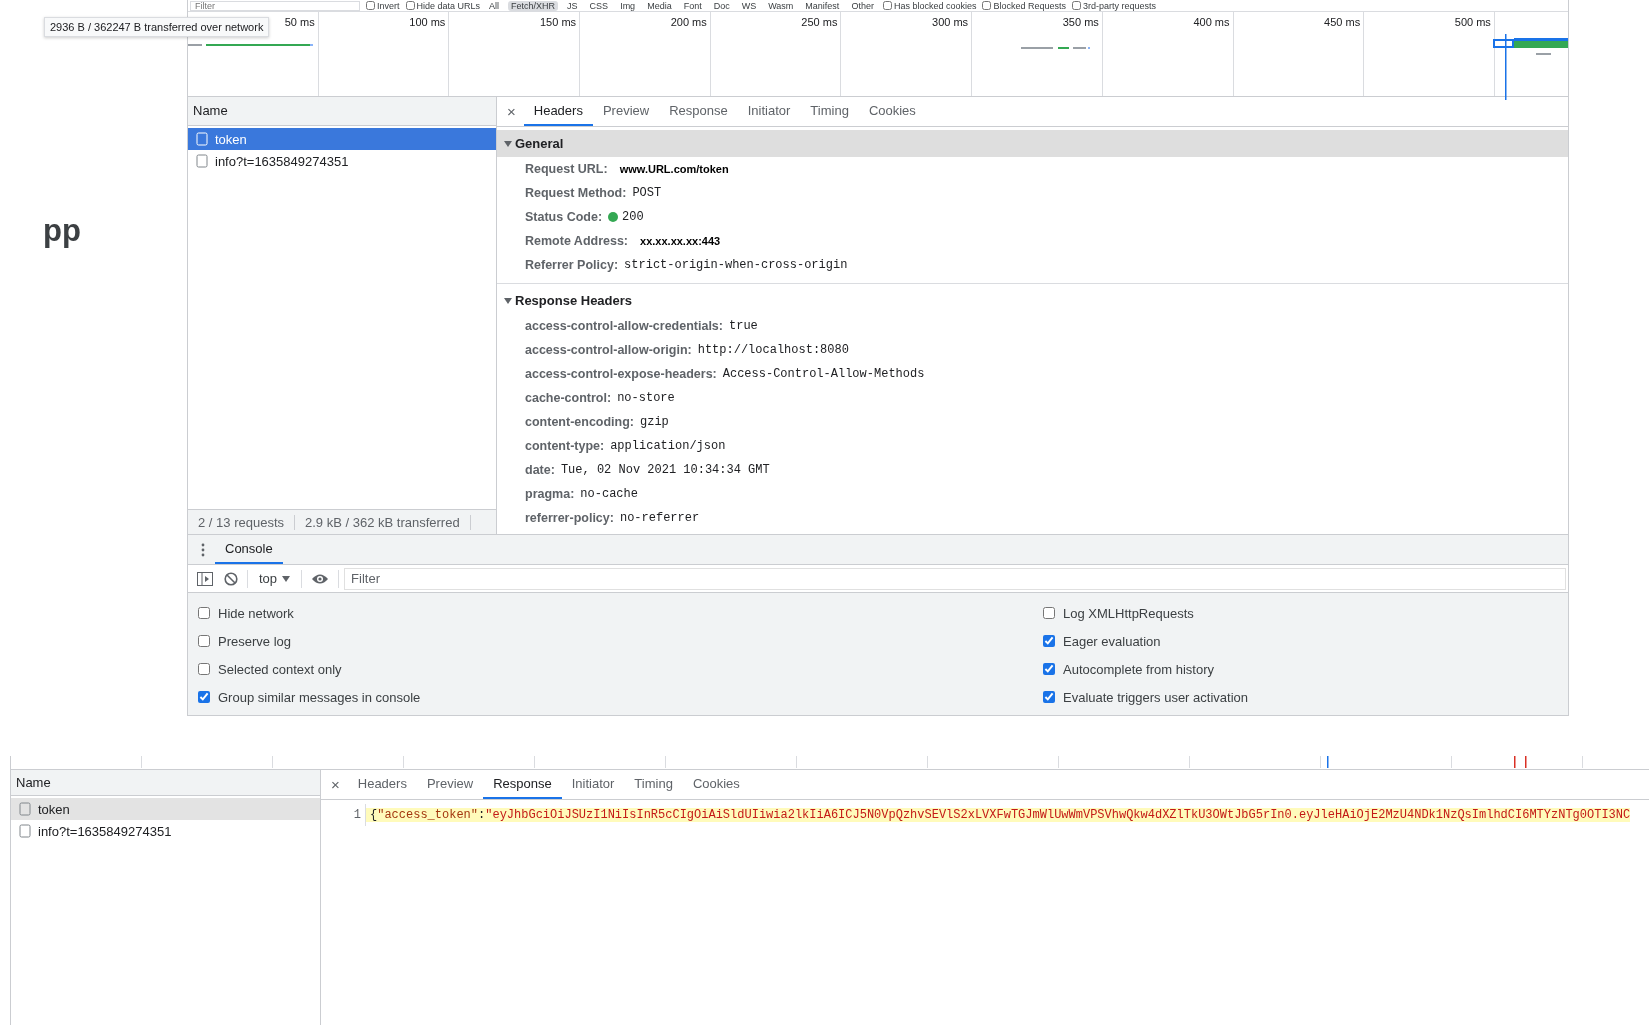 This screenshot has height=1025, width=1649. Describe the element at coordinates (862, 5) in the screenshot. I see `type-filter-button: Other` at that location.